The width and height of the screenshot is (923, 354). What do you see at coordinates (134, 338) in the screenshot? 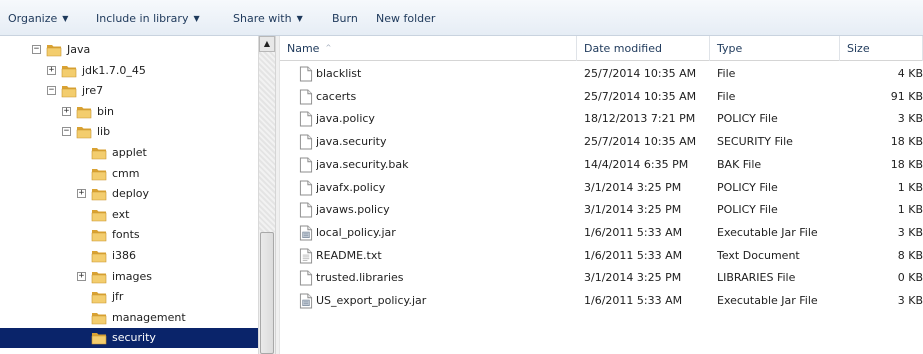
I see `tree-item-label: security` at bounding box center [134, 338].